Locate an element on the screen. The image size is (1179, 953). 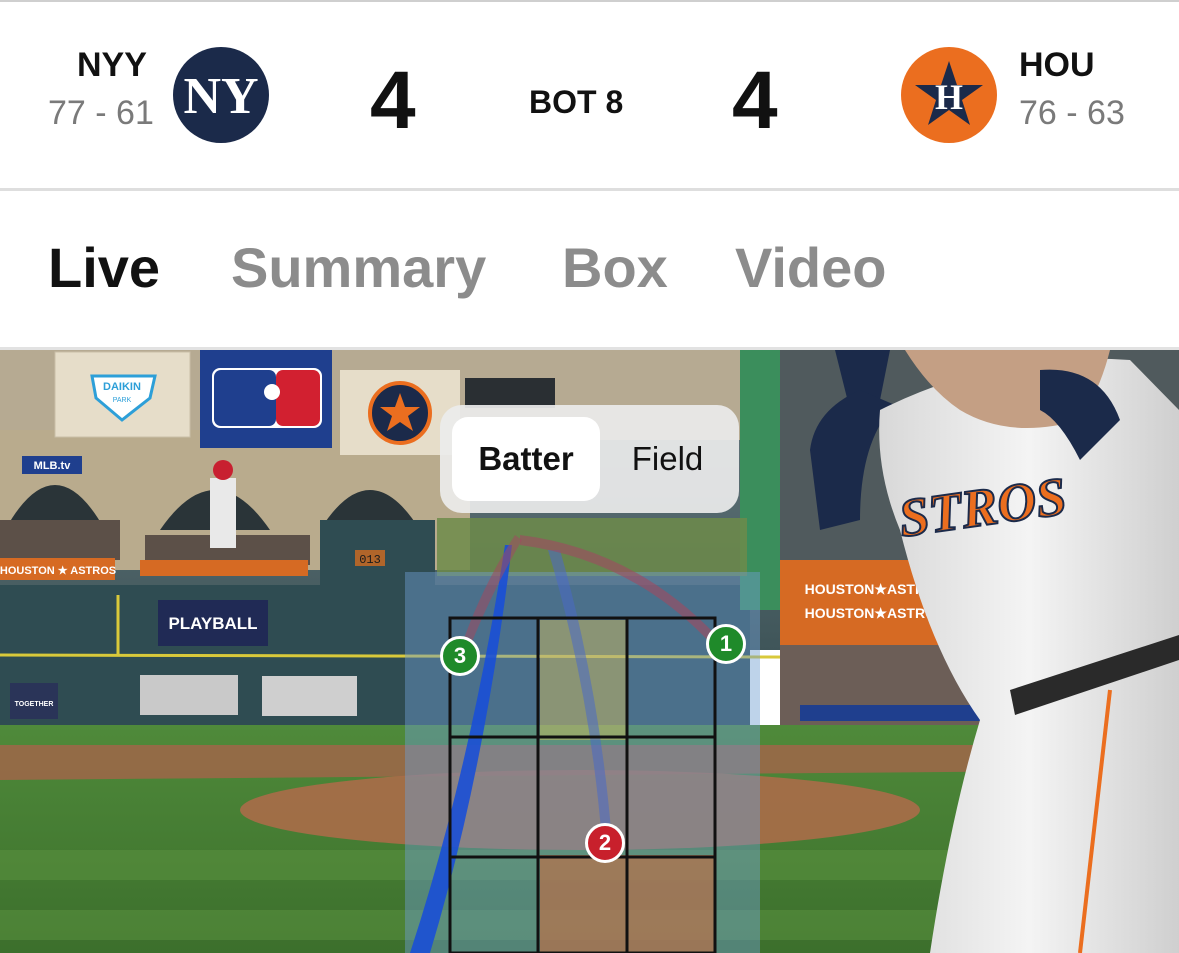
svg-text: NY is located at coordinates (220, 96).